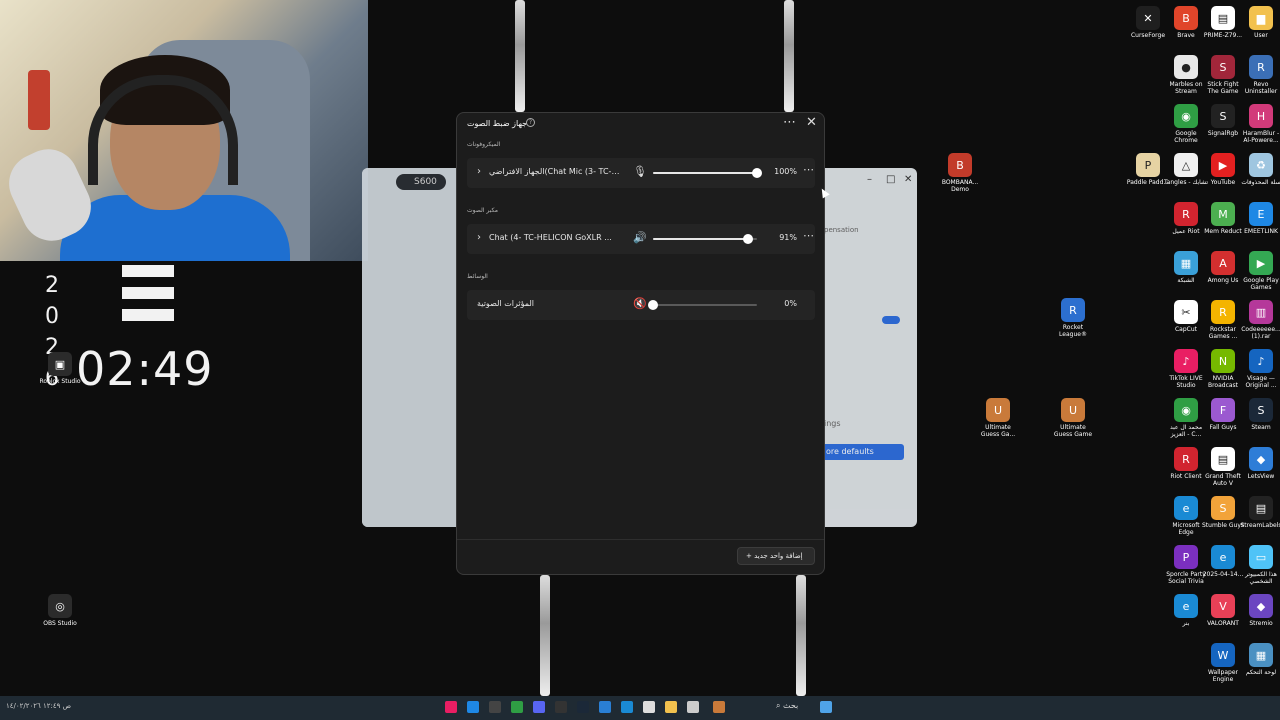 This screenshot has height=720, width=1280. I want to click on desktop-icon: U Ultimate Guess Game, so click(1073, 418).